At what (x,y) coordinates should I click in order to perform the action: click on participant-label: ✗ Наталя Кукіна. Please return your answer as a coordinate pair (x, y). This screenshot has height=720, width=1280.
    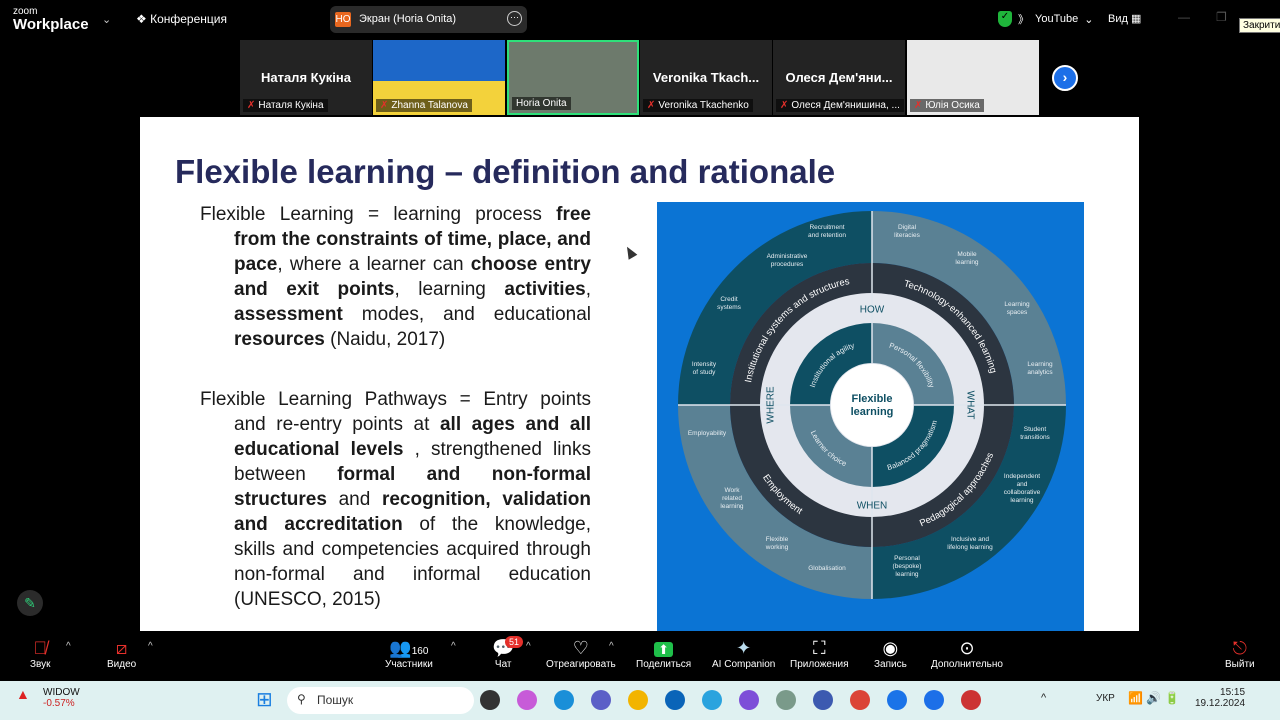
    Looking at the image, I should click on (285, 105).